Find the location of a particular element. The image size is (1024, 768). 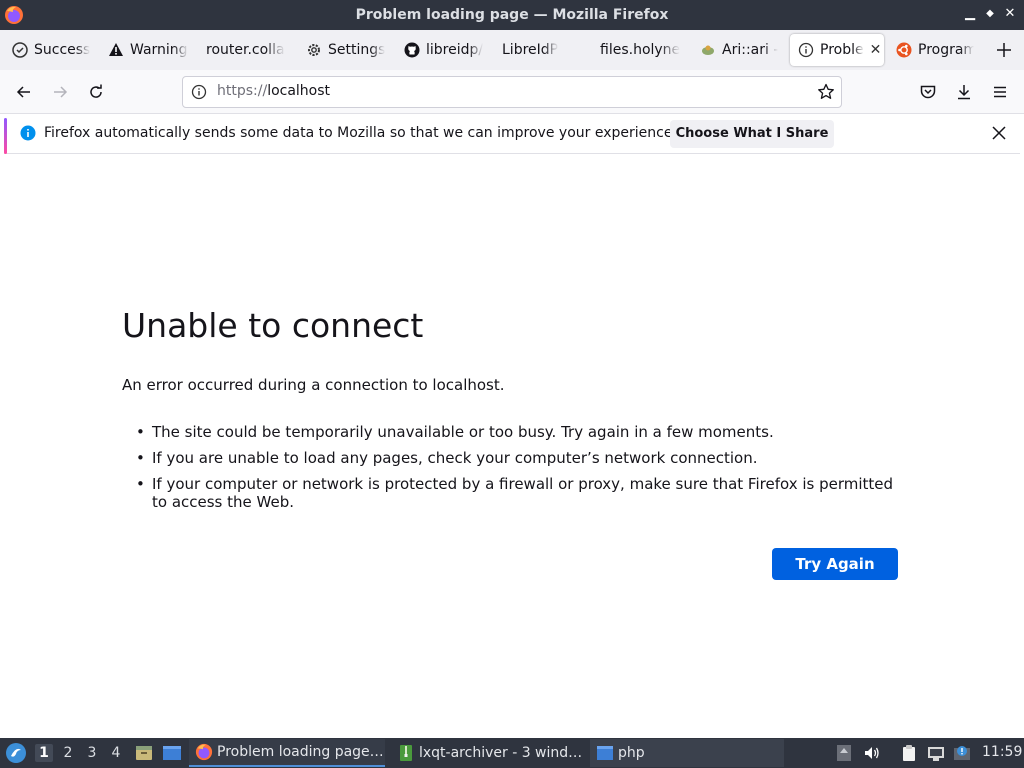

try-again-button: Try Again is located at coordinates (835, 564).